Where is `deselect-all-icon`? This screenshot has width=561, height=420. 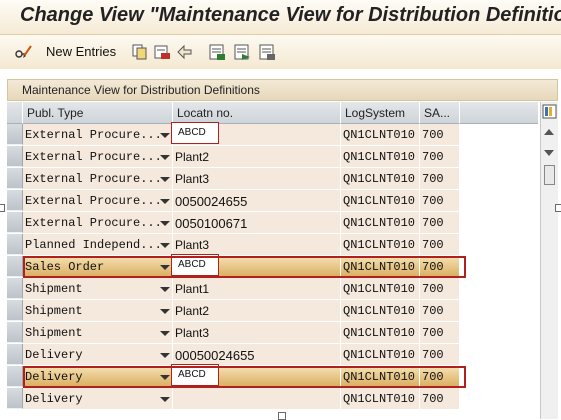 deselect-all-icon is located at coordinates (267, 52).